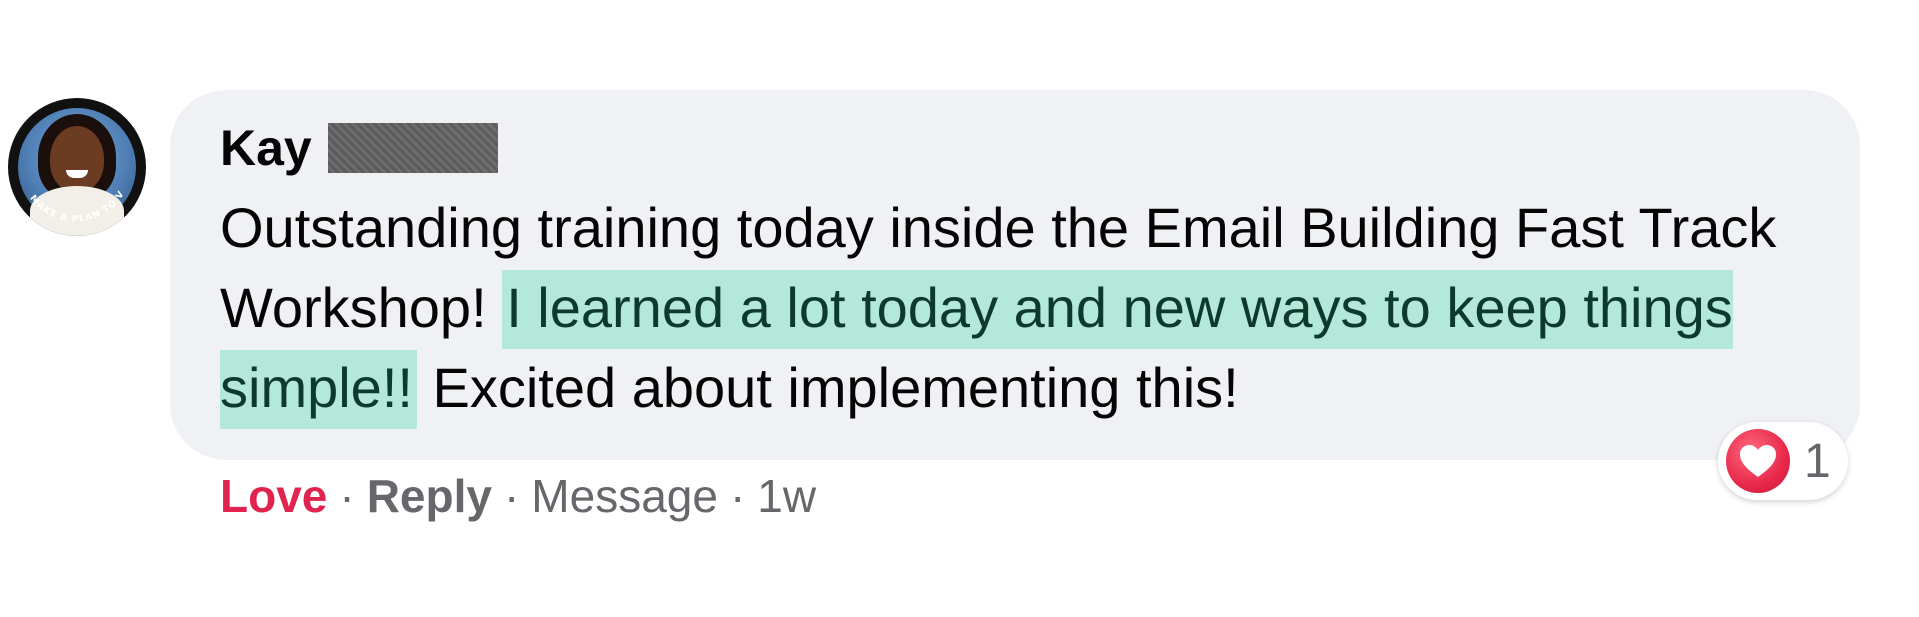  I want to click on love-button: Love, so click(273, 496).